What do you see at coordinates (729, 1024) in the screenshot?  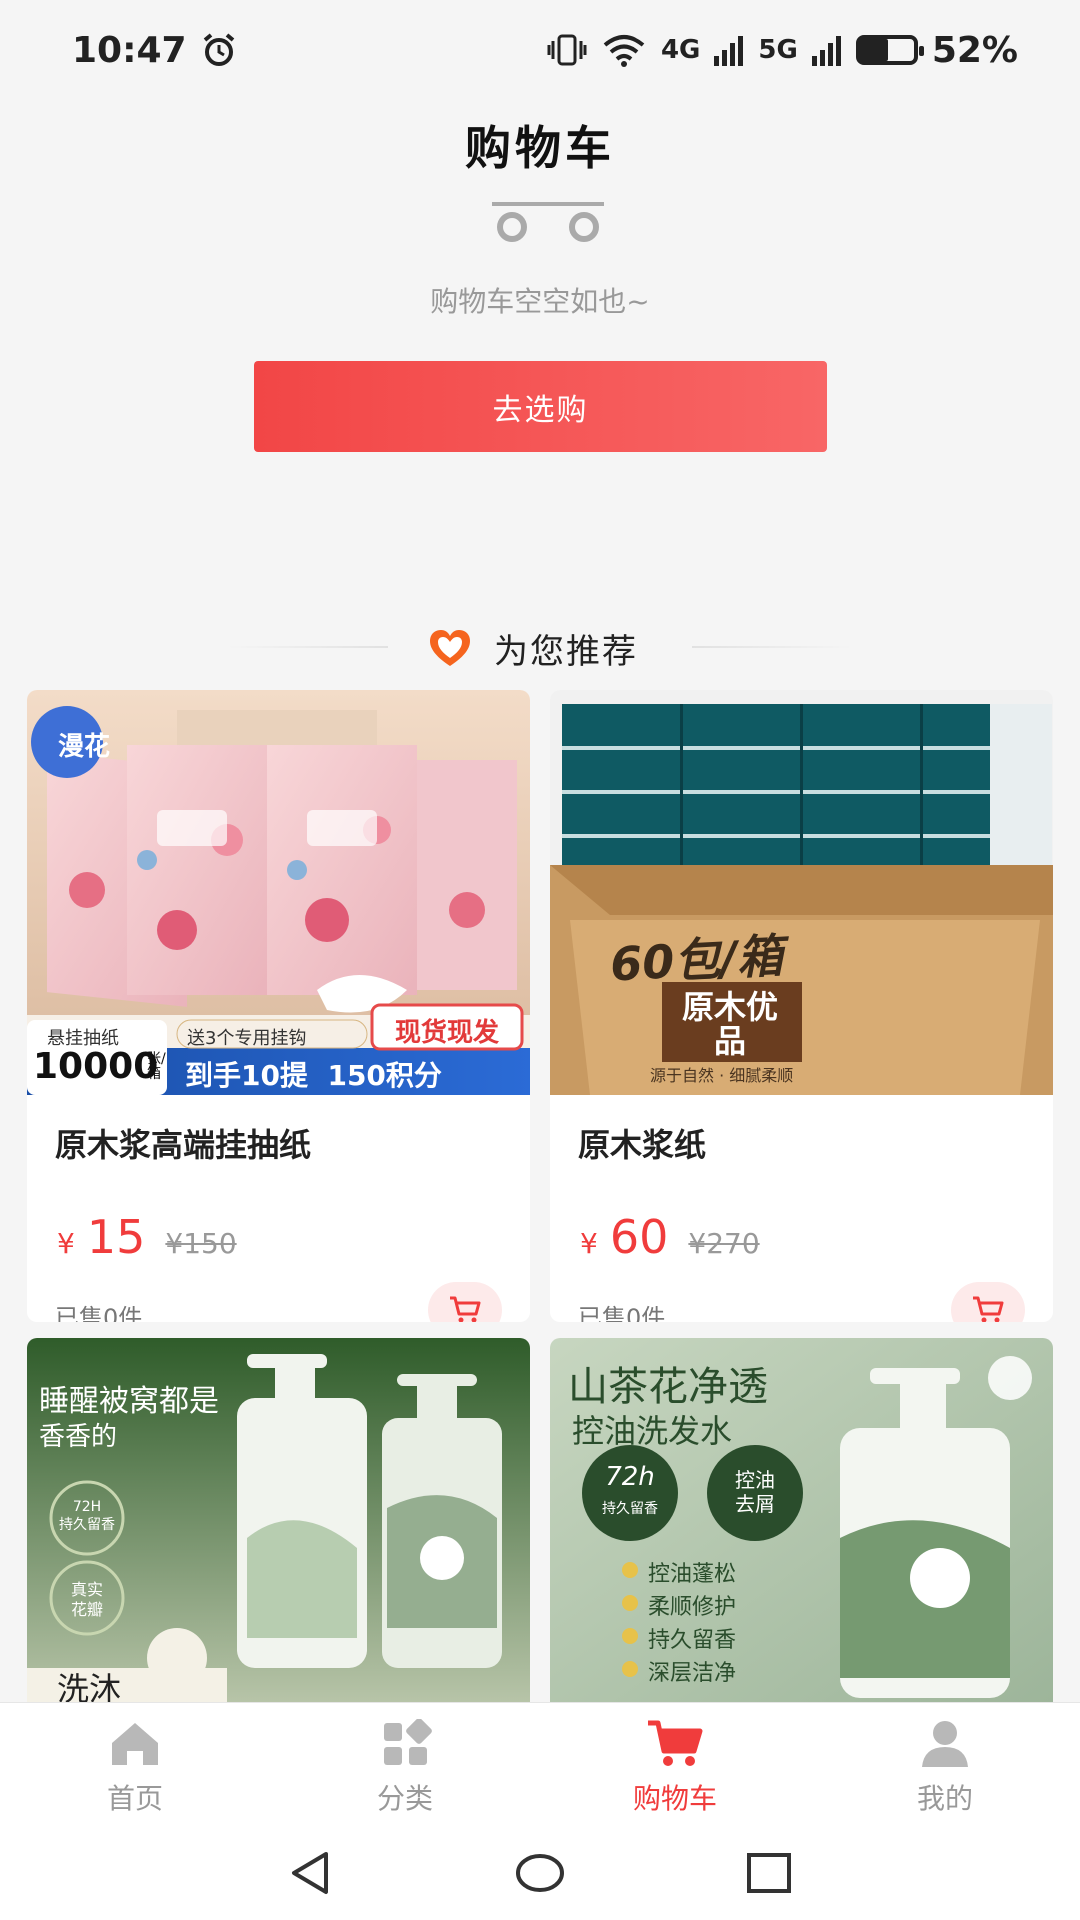 I see `product-box-stamp: 原木优品` at bounding box center [729, 1024].